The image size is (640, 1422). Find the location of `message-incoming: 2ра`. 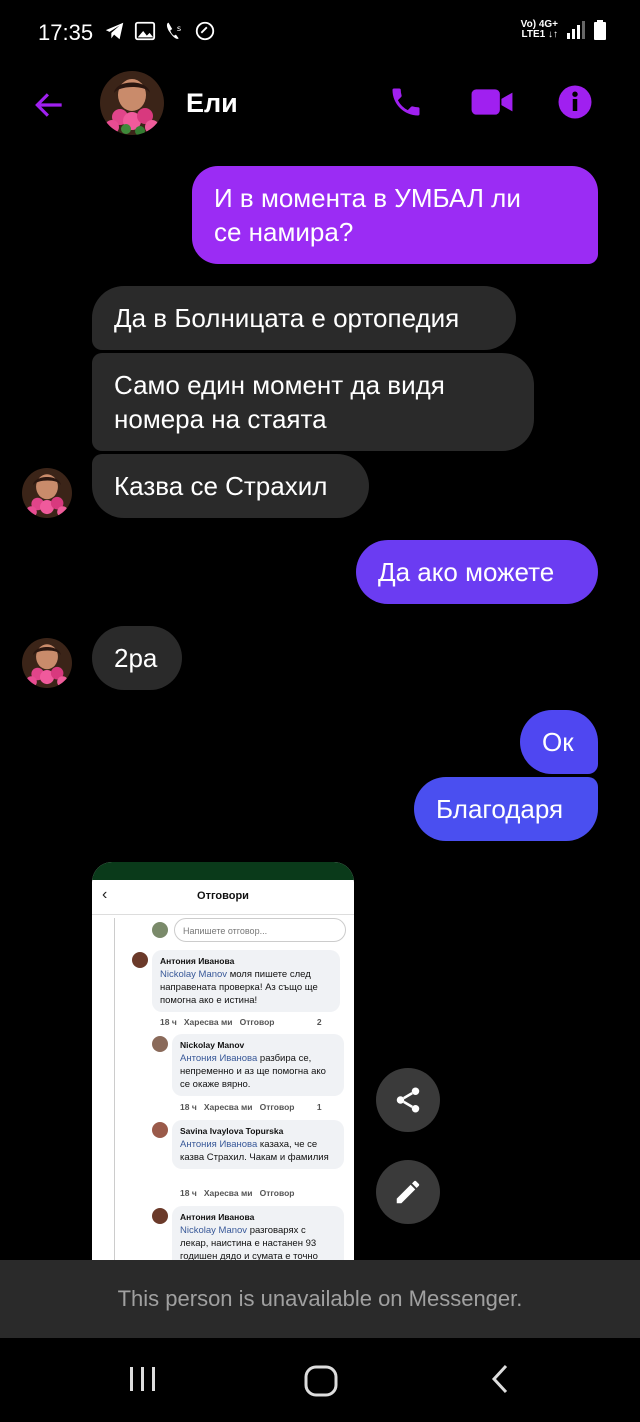

message-incoming: 2ра is located at coordinates (137, 658).